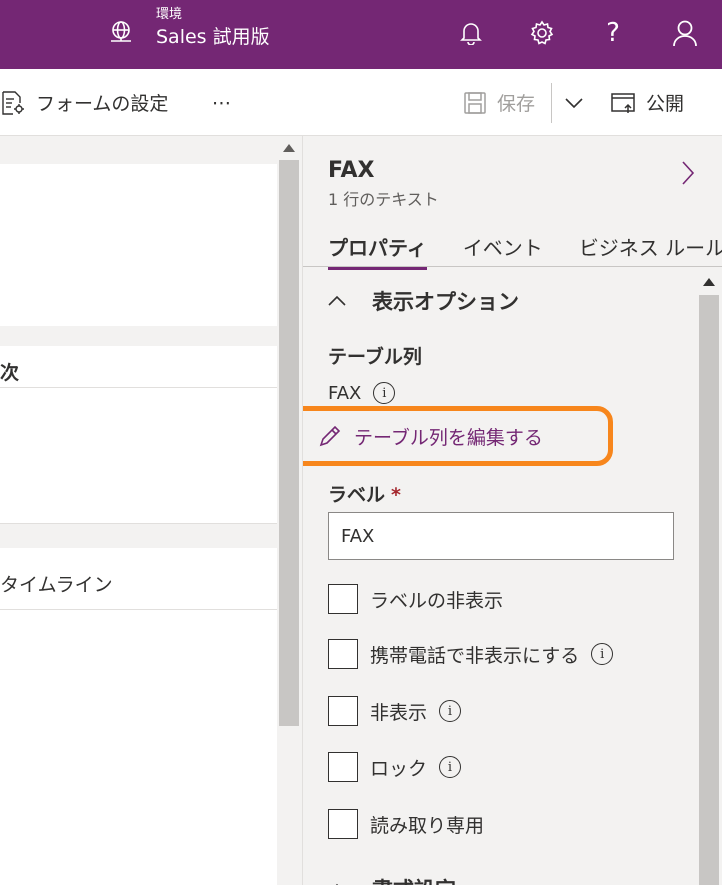 The height and width of the screenshot is (885, 722). Describe the element at coordinates (399, 712) in the screenshot. I see `checkbox-label: 非表示` at that location.